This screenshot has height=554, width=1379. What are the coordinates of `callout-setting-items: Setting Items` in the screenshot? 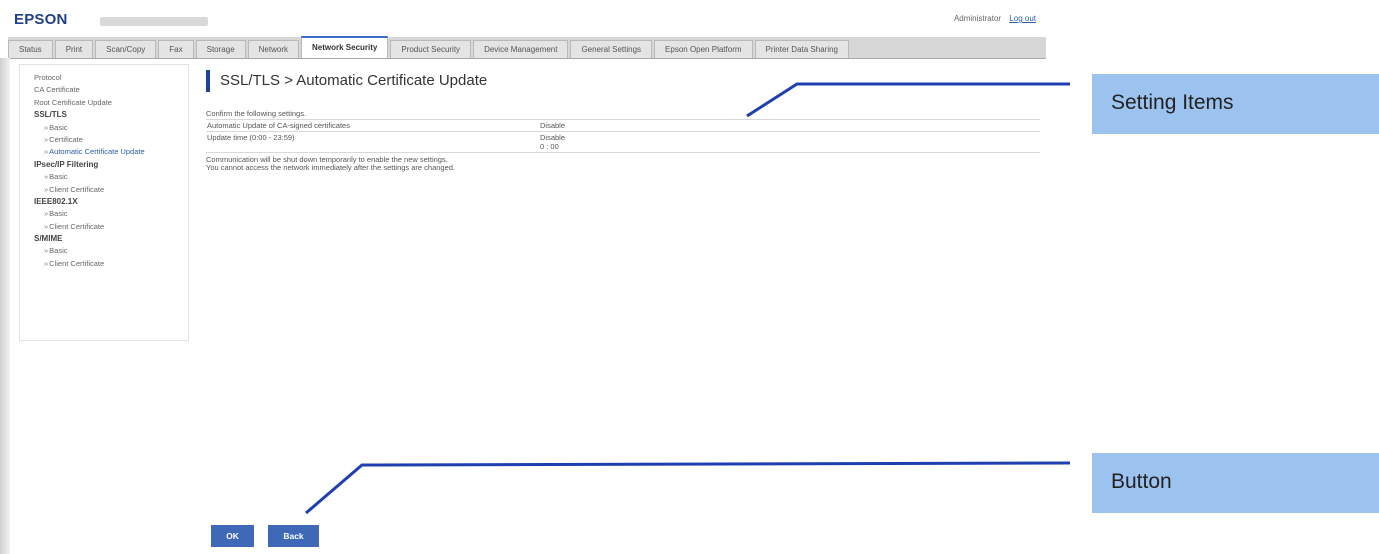 It's located at (1235, 104).